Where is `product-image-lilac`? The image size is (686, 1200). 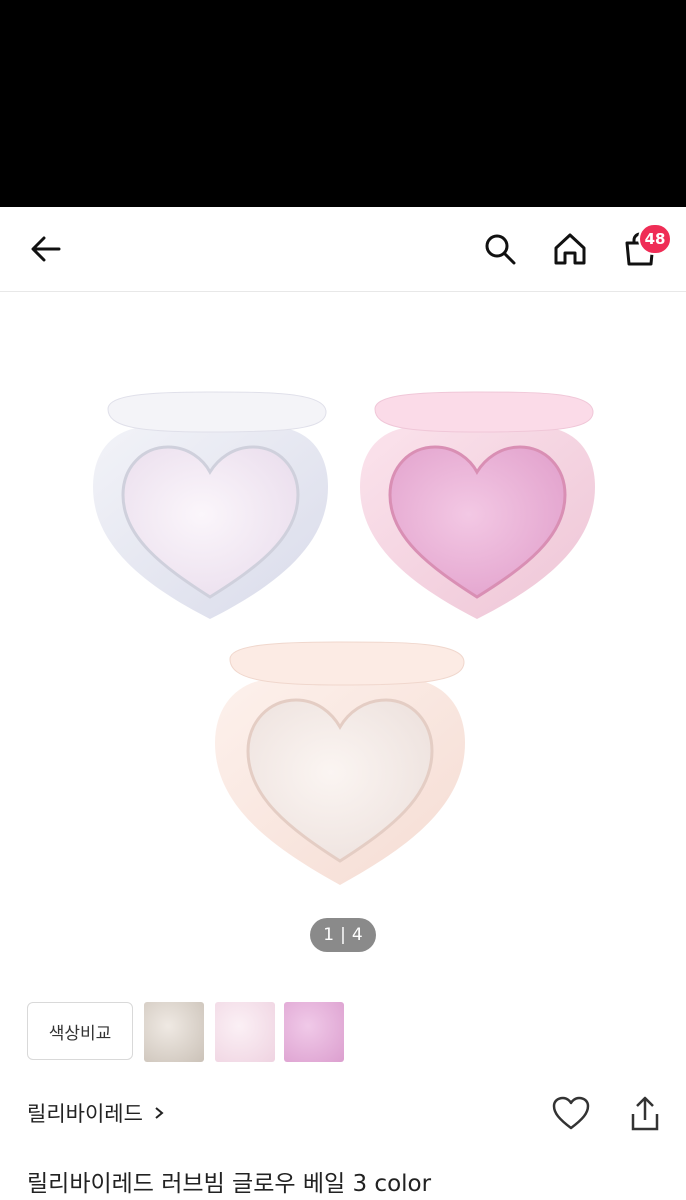
product-image-lilac is located at coordinates (210, 505).